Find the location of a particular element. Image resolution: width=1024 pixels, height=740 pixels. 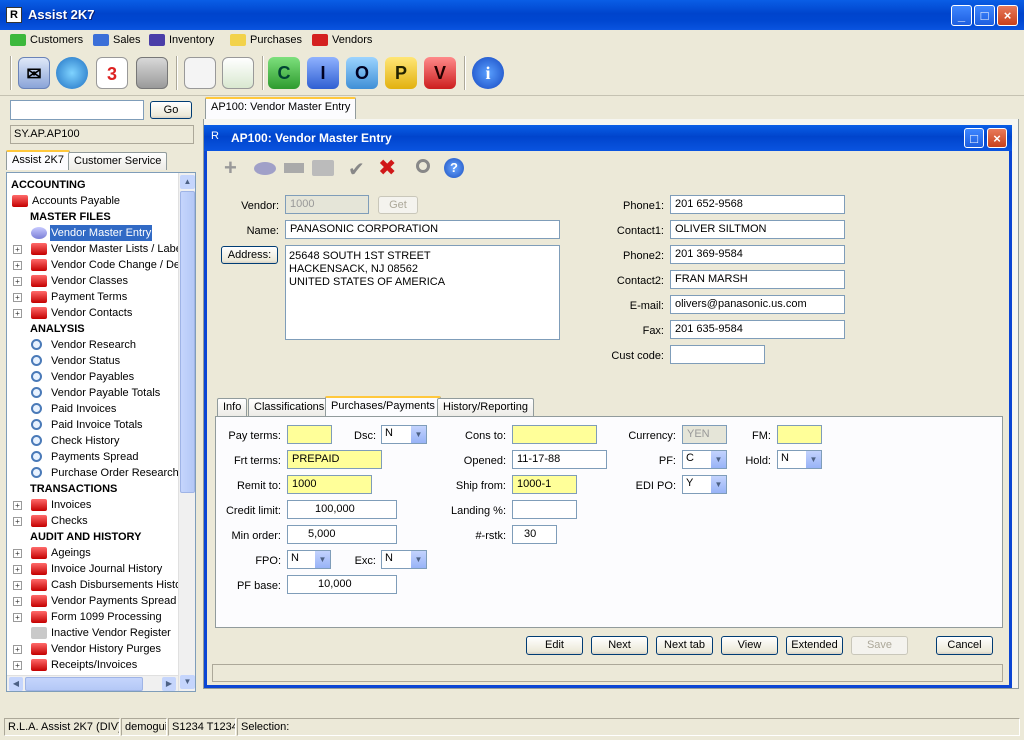

delete-icon: ✖ is located at coordinates (387, 168).